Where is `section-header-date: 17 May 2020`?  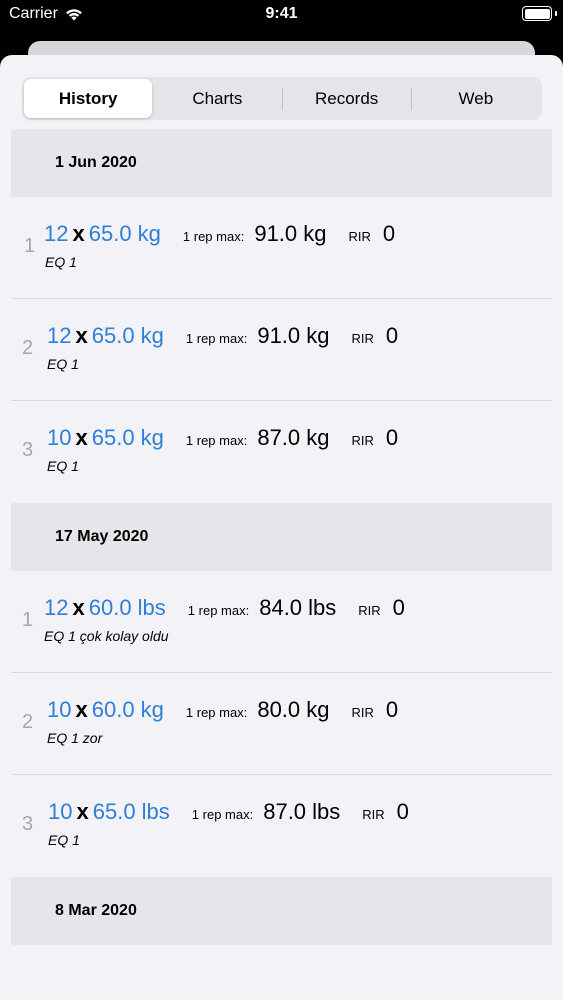 section-header-date: 17 May 2020 is located at coordinates (281, 537).